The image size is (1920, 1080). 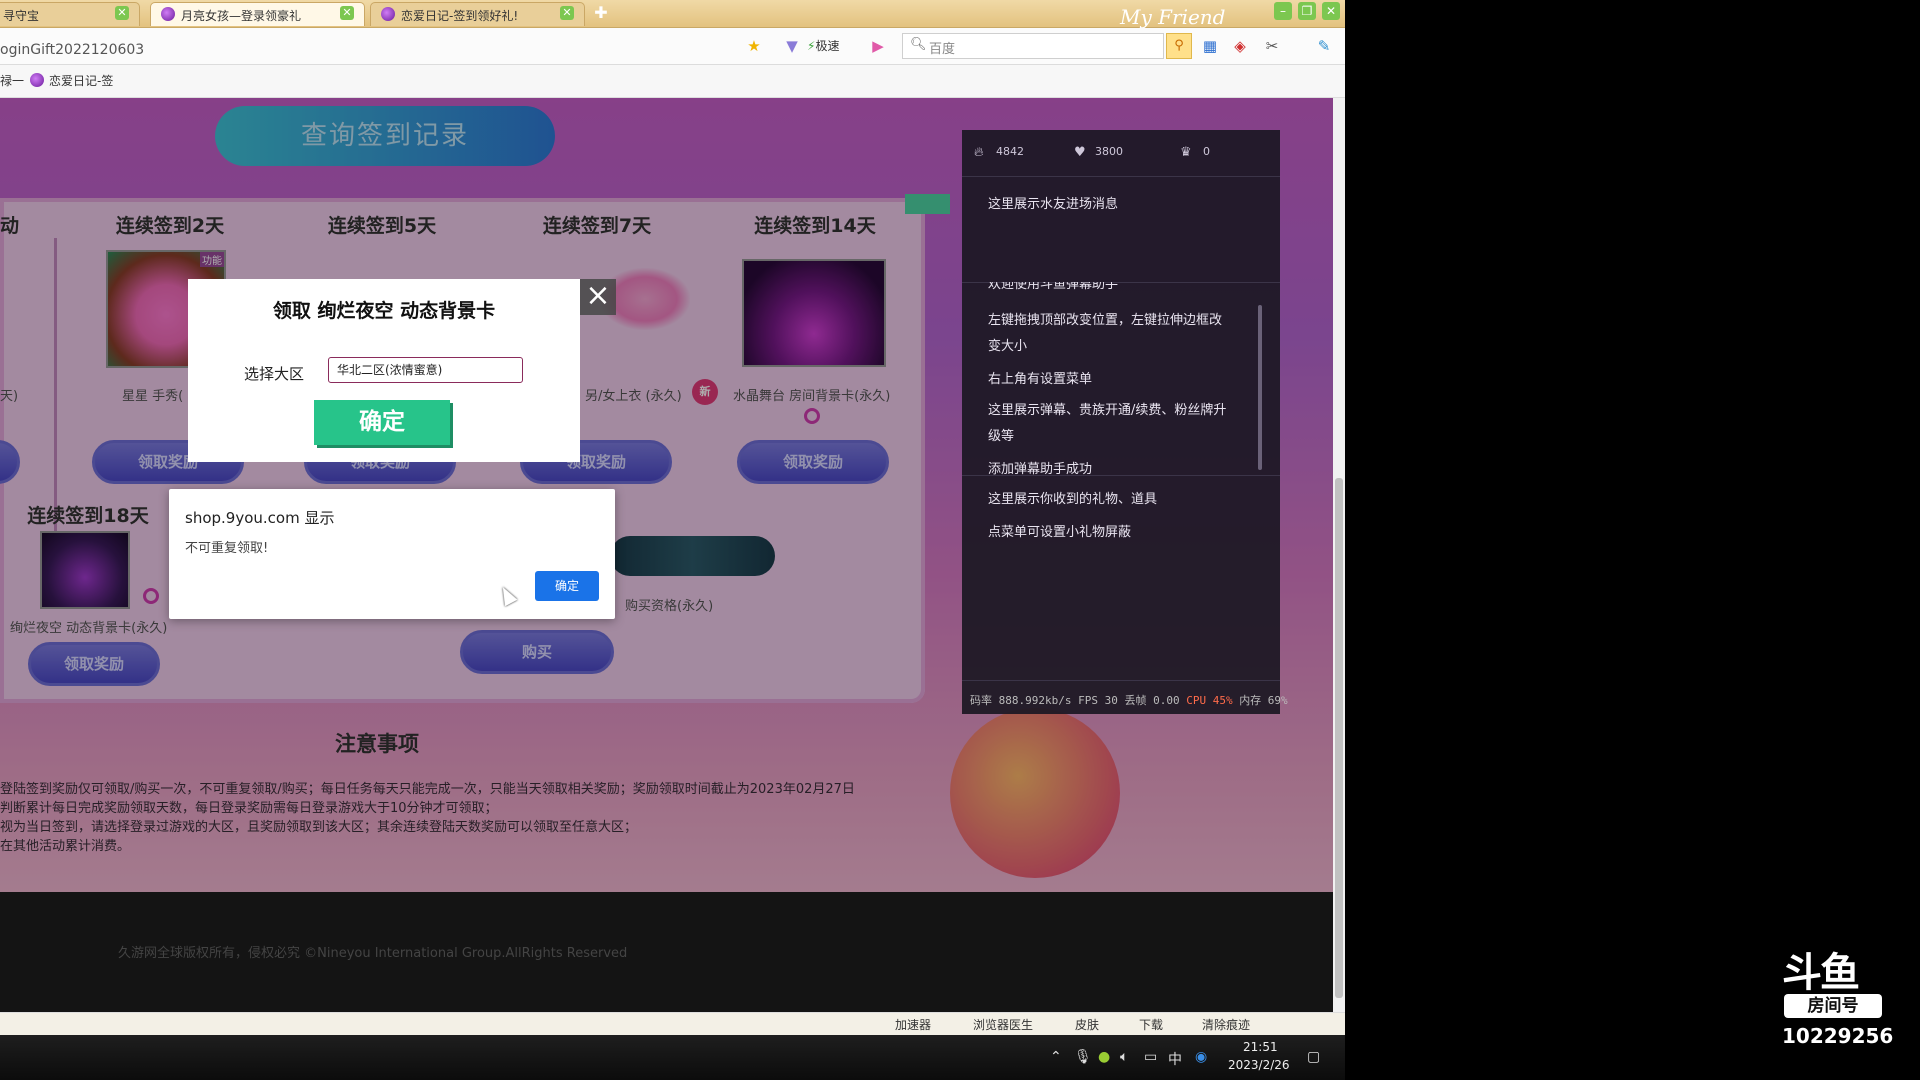 What do you see at coordinates (1324, 46) in the screenshot?
I see `tools-icon: ✎` at bounding box center [1324, 46].